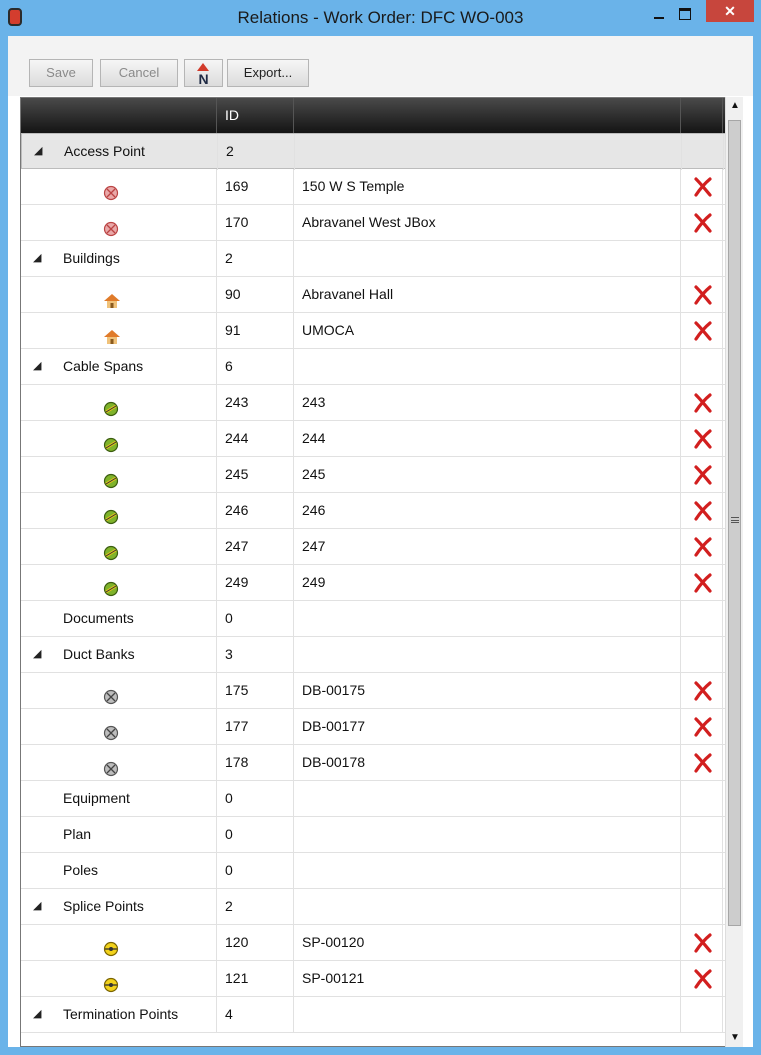 The width and height of the screenshot is (761, 1055). I want to click on row-label-cell: ◢ Access Point, so click(120, 152).